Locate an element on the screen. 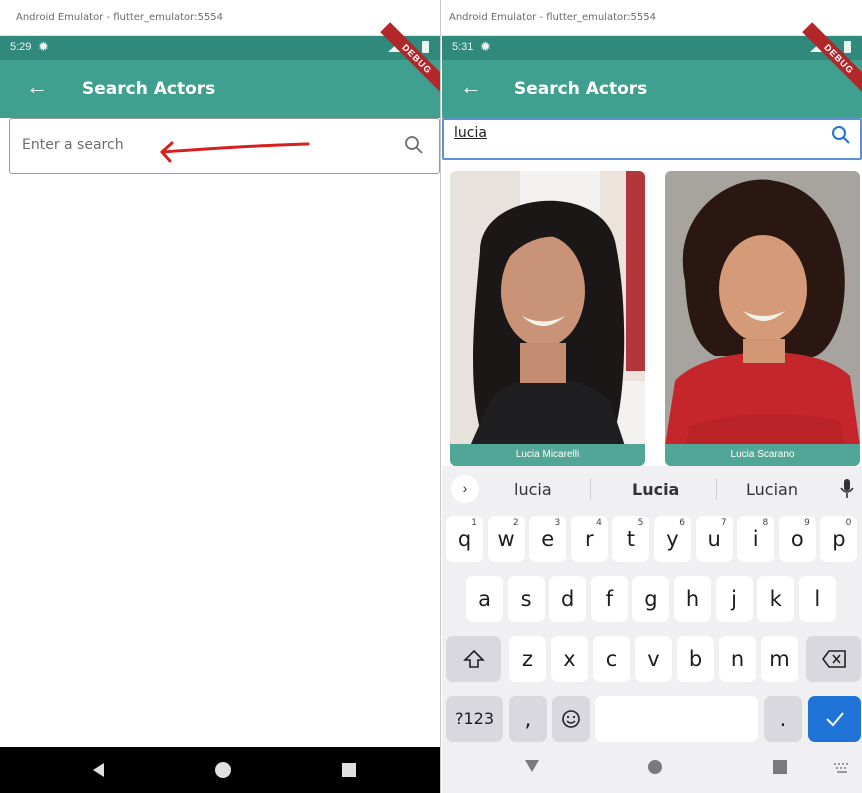 Image resolution: width=862 pixels, height=793 pixels. android-nav-bar is located at coordinates (220, 770).